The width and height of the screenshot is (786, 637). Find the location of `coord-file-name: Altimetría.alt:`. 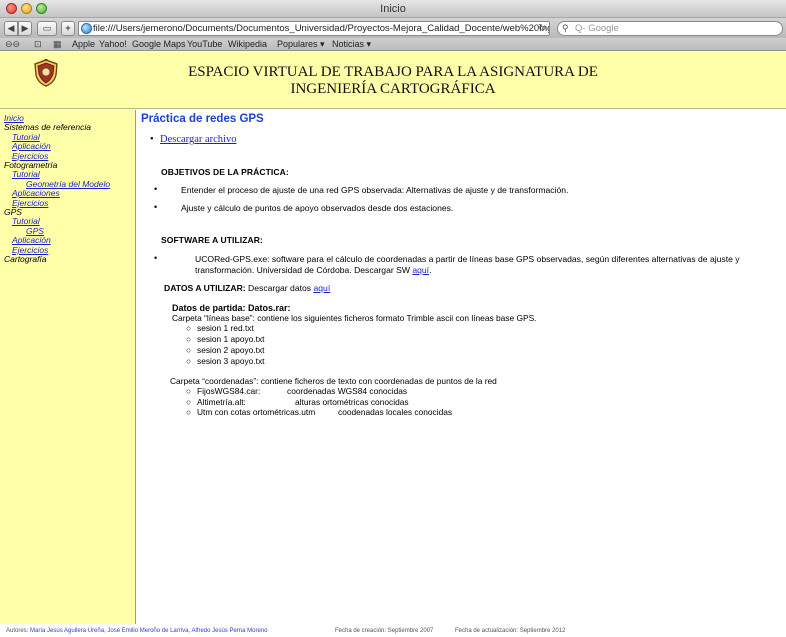

coord-file-name: Altimetría.alt: is located at coordinates (221, 402).